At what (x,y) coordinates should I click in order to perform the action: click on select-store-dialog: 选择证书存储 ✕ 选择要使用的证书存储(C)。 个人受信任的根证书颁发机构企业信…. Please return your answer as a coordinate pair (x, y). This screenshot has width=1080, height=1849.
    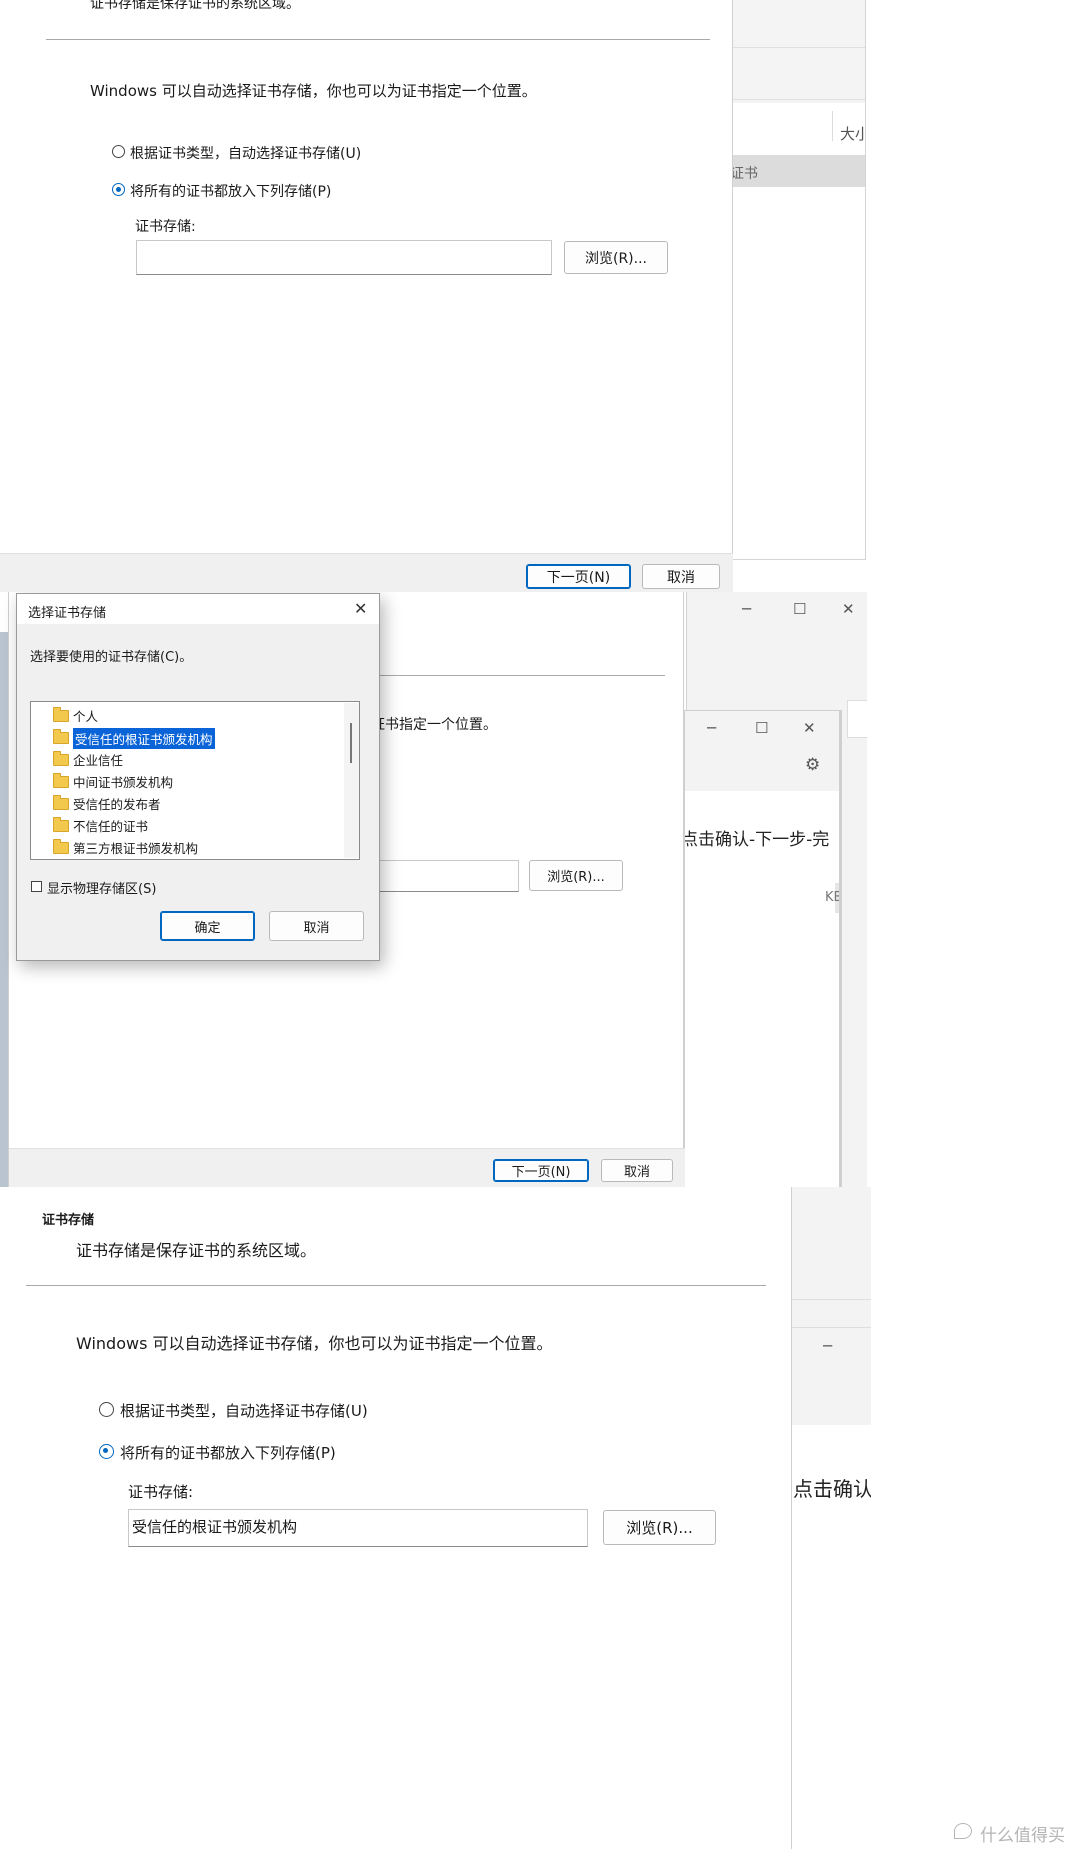
    Looking at the image, I should click on (198, 777).